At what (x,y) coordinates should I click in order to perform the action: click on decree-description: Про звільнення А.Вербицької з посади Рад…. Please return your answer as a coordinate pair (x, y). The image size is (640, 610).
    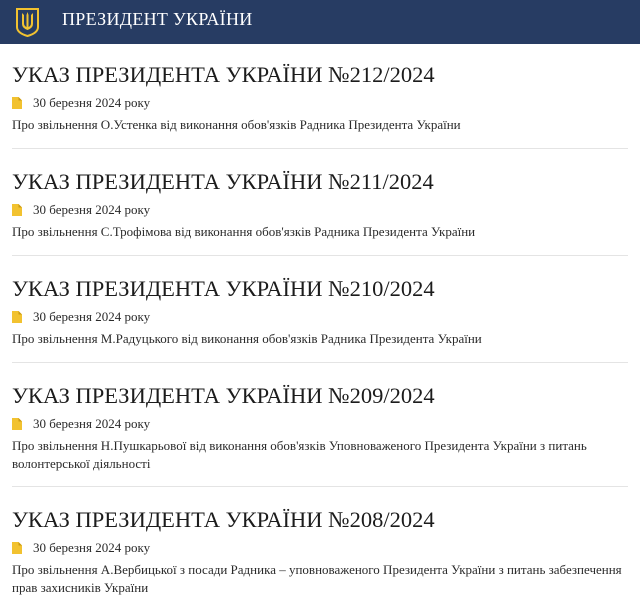
    Looking at the image, I should click on (317, 578).